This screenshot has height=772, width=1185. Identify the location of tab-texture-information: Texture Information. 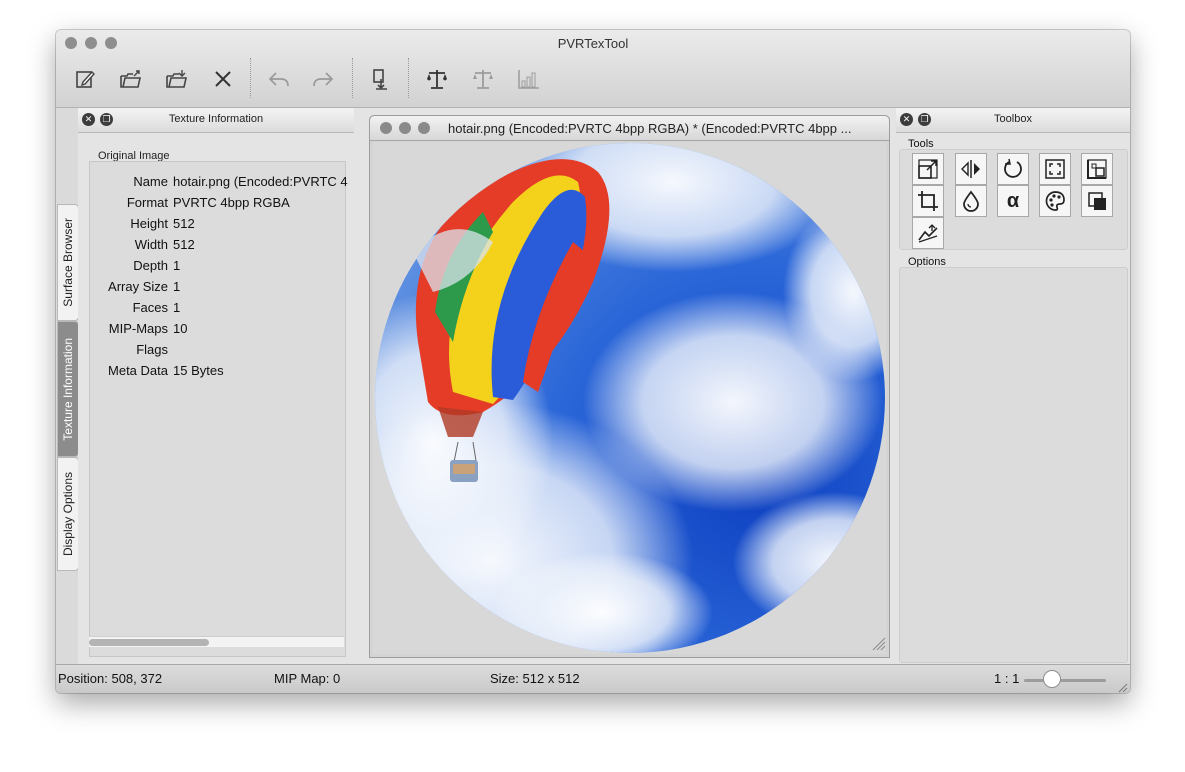
(68, 389).